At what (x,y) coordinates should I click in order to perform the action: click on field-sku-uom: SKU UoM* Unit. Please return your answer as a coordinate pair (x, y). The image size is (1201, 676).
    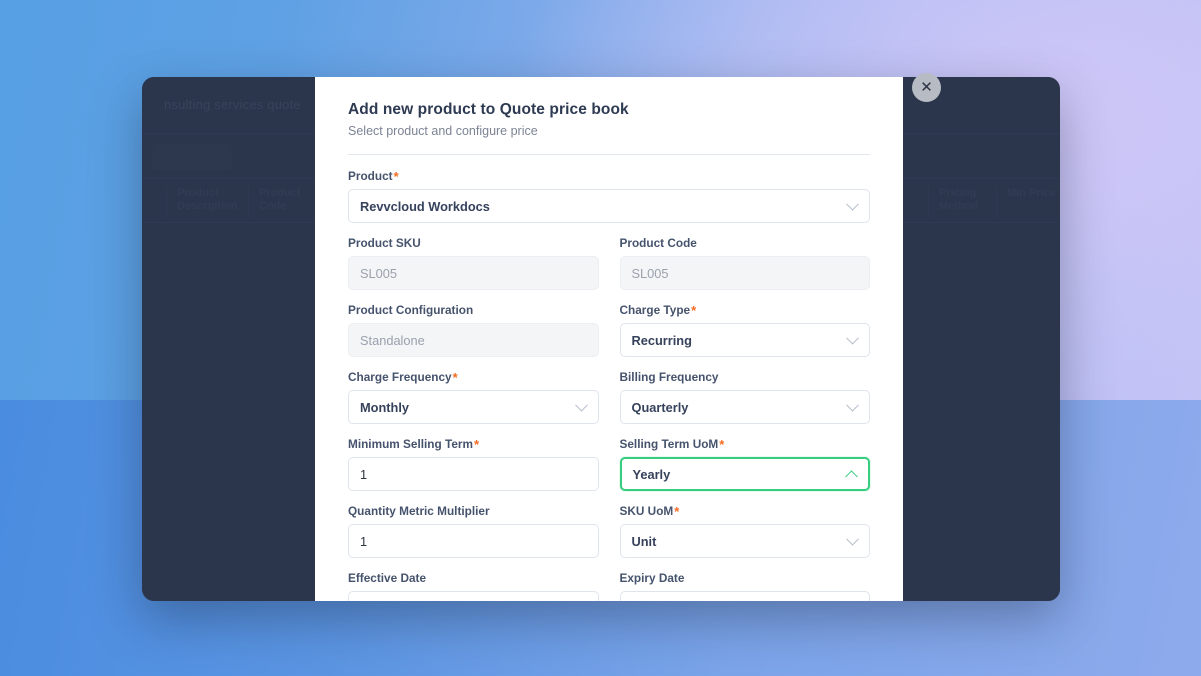
    Looking at the image, I should click on (744, 531).